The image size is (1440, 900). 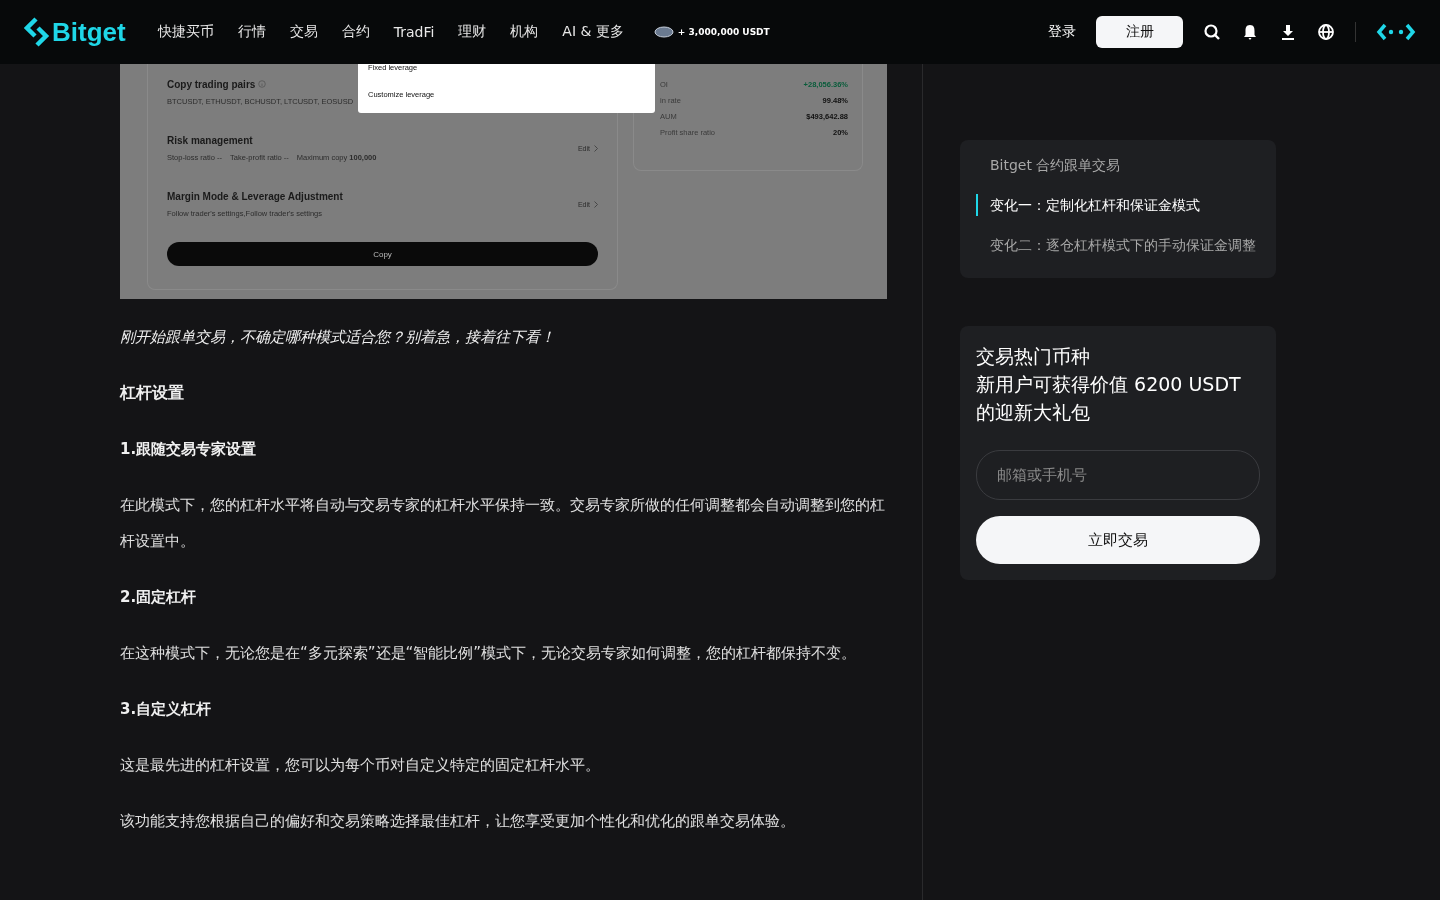 What do you see at coordinates (89, 32) in the screenshot?
I see `logo-text: Bitget` at bounding box center [89, 32].